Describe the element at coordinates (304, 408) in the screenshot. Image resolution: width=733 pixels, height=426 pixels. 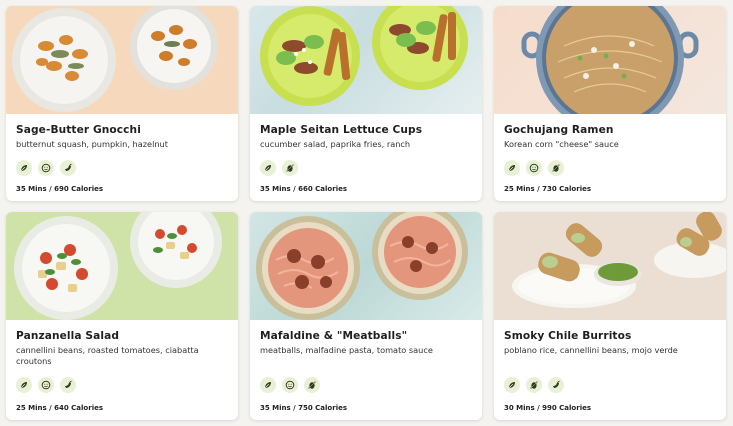
I see `recipe-meta: 35 Mins / 750 Calories` at that location.